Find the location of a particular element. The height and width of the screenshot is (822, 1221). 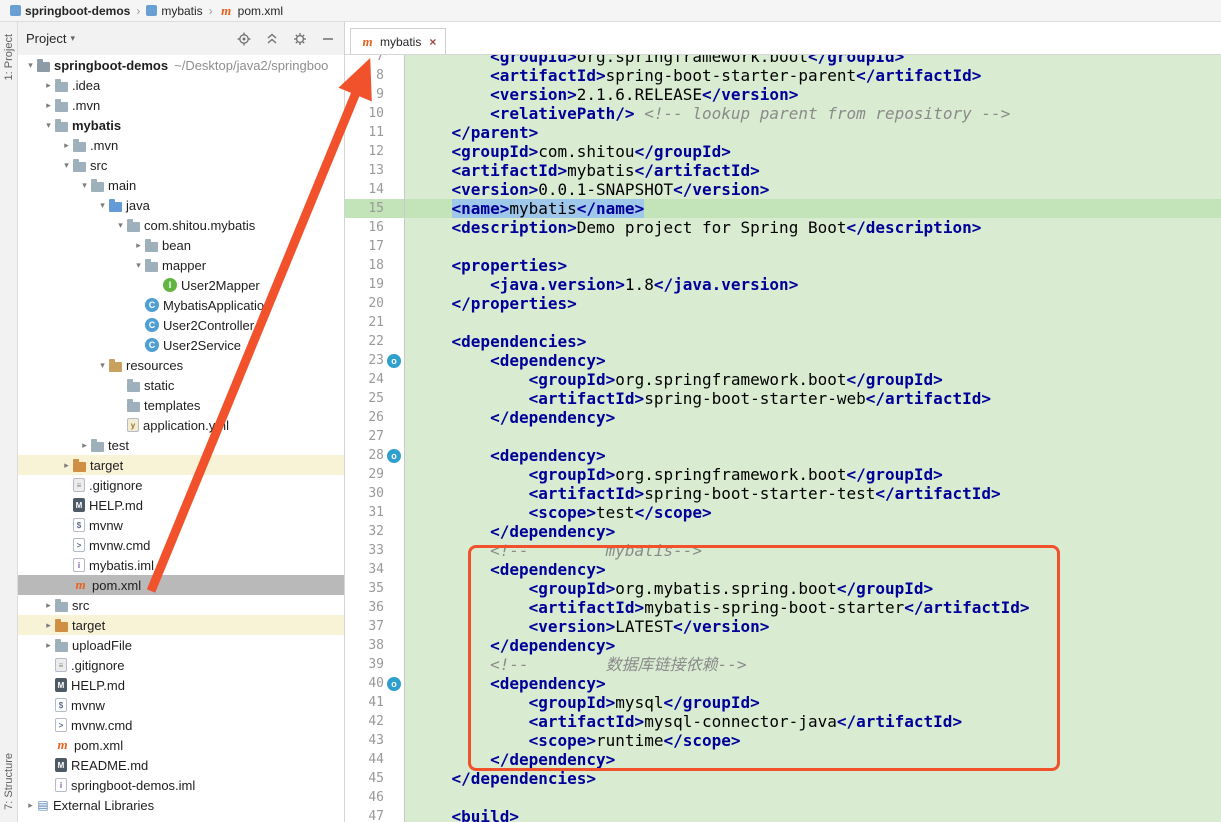

tree-row: $ mvnw is located at coordinates (181, 705).